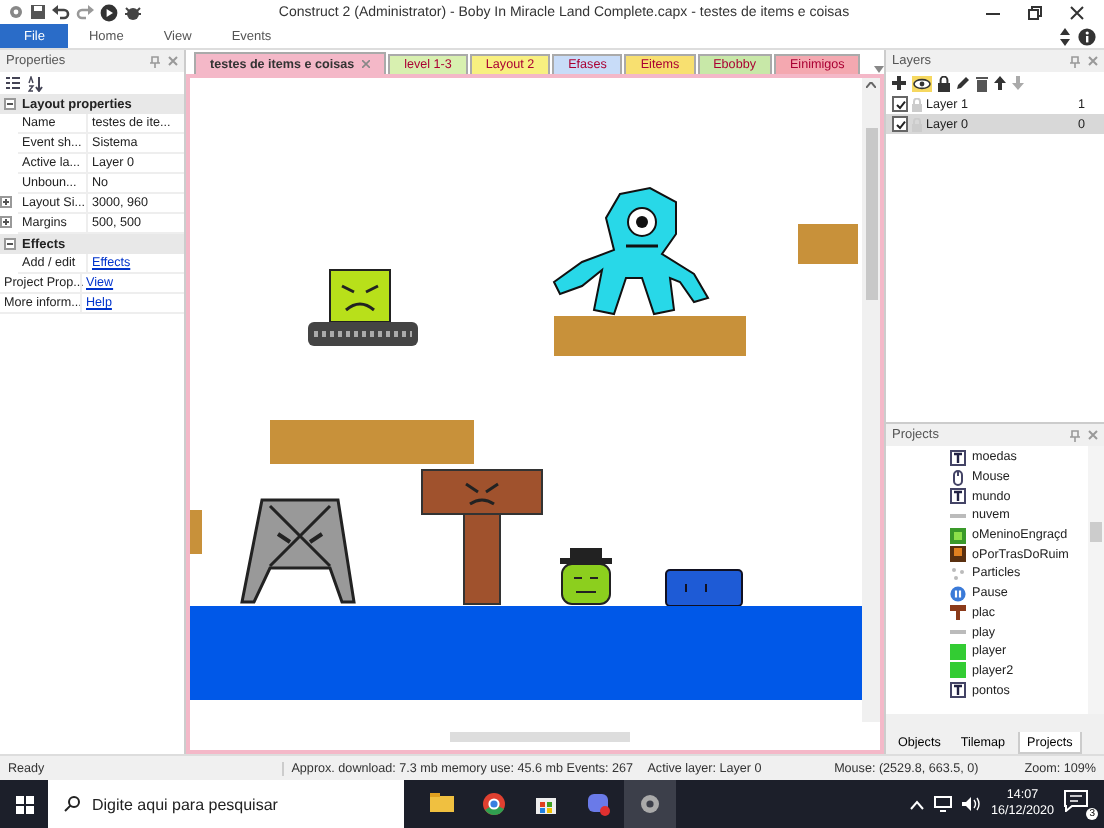  I want to click on sort-az-icon, so click(36, 83).